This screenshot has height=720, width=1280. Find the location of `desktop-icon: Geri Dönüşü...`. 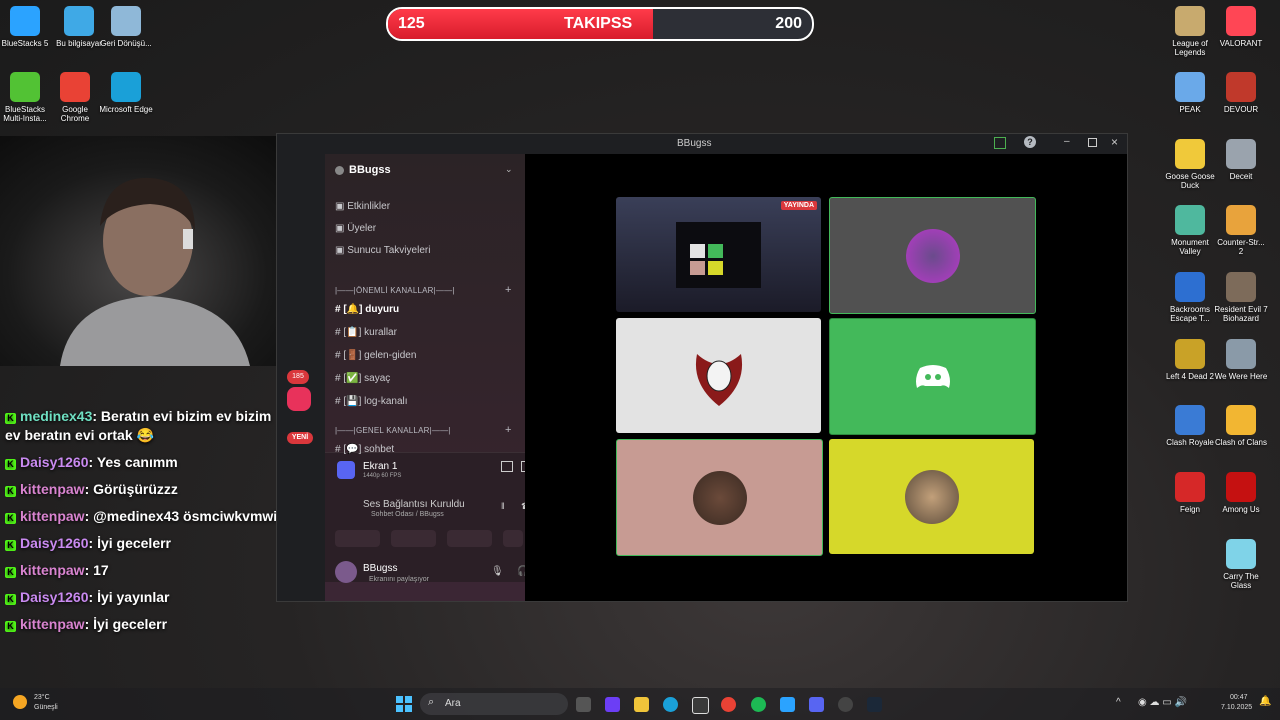

desktop-icon: Geri Dönüşü... is located at coordinates (126, 27).